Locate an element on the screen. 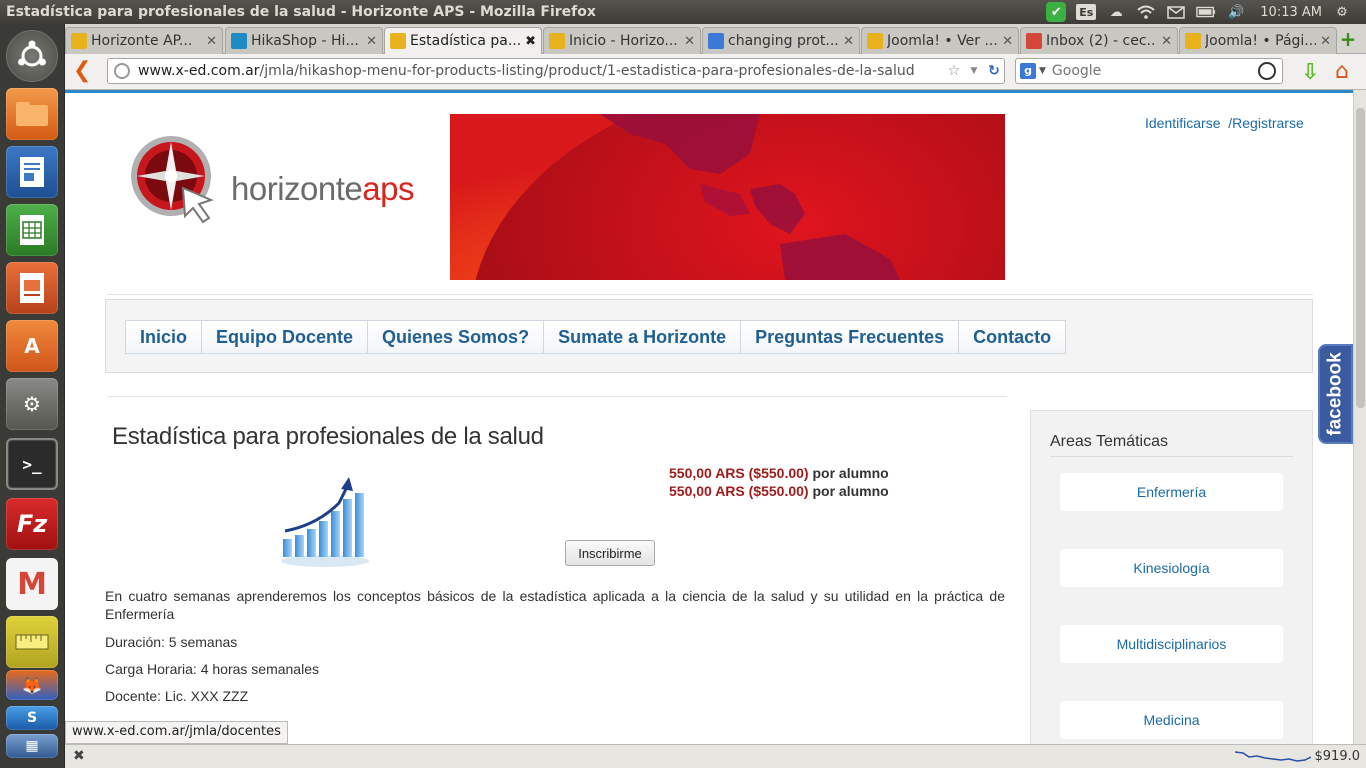 The width and height of the screenshot is (1366, 768). tab-close-icon: ✖ is located at coordinates (530, 41).